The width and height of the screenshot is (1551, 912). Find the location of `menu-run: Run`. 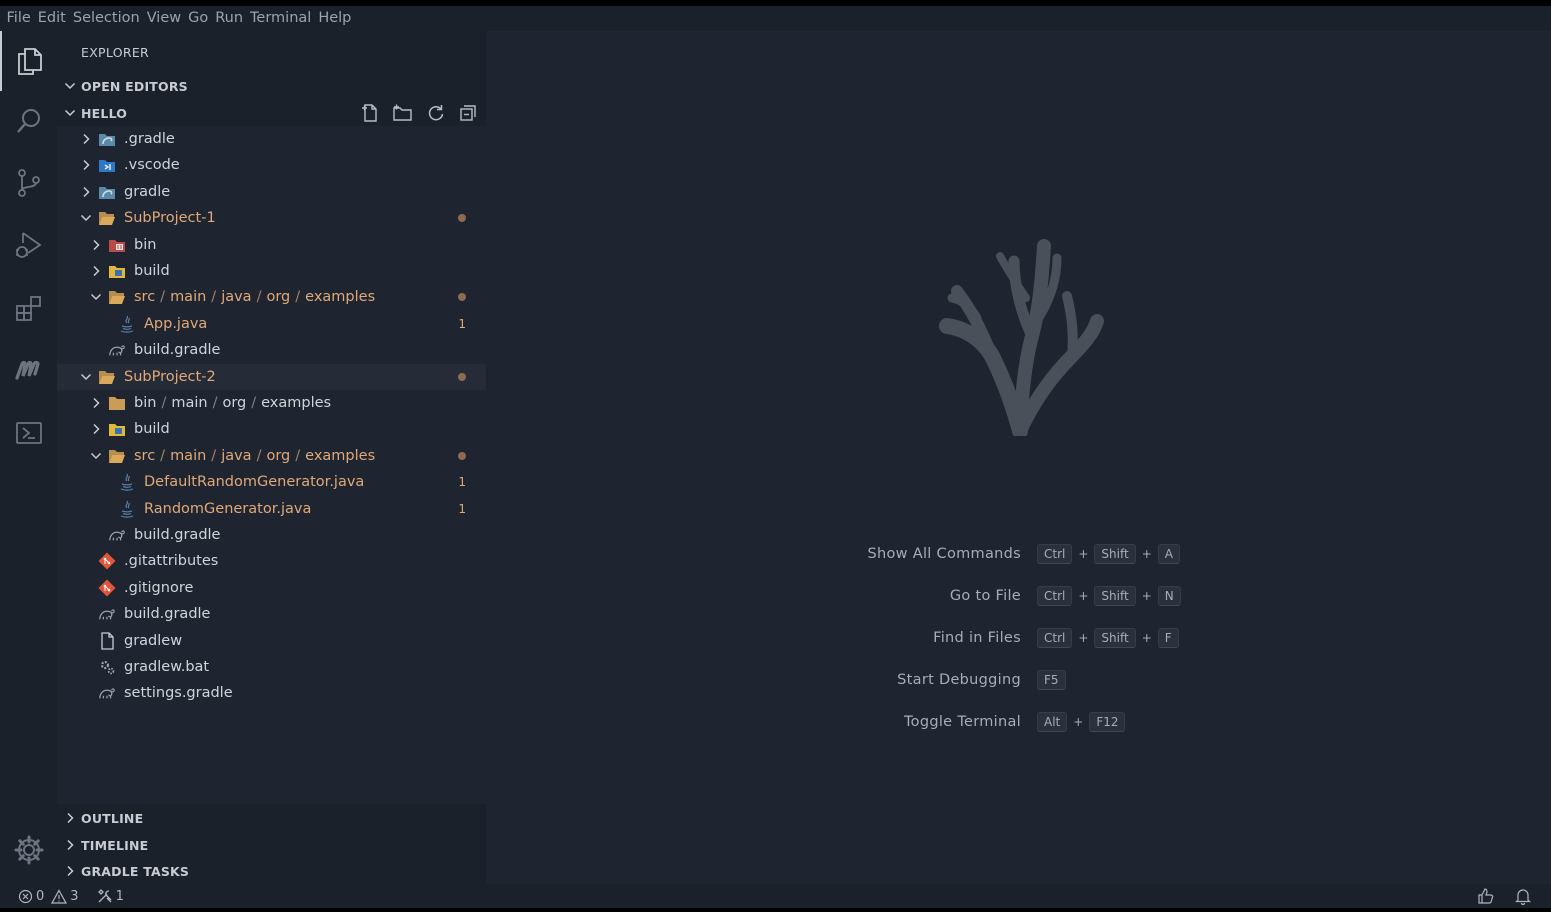

menu-run: Run is located at coordinates (229, 18).